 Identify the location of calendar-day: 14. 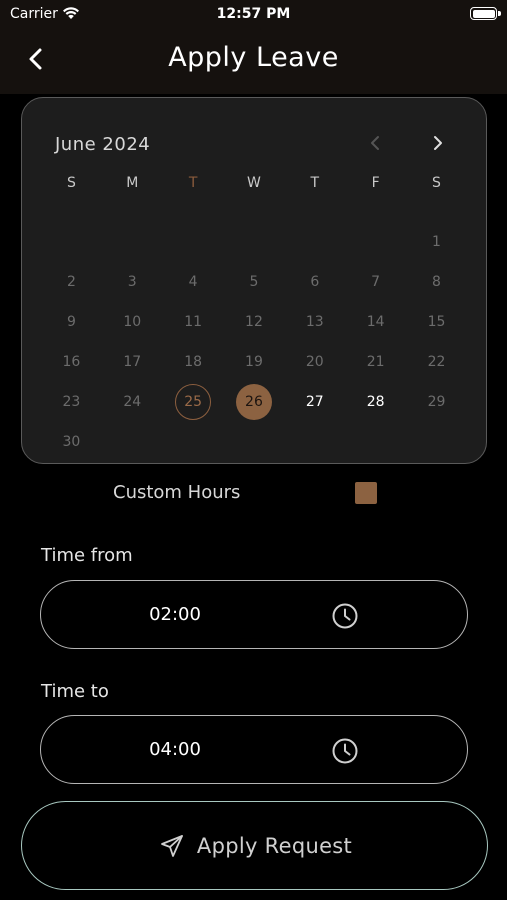
(375, 322).